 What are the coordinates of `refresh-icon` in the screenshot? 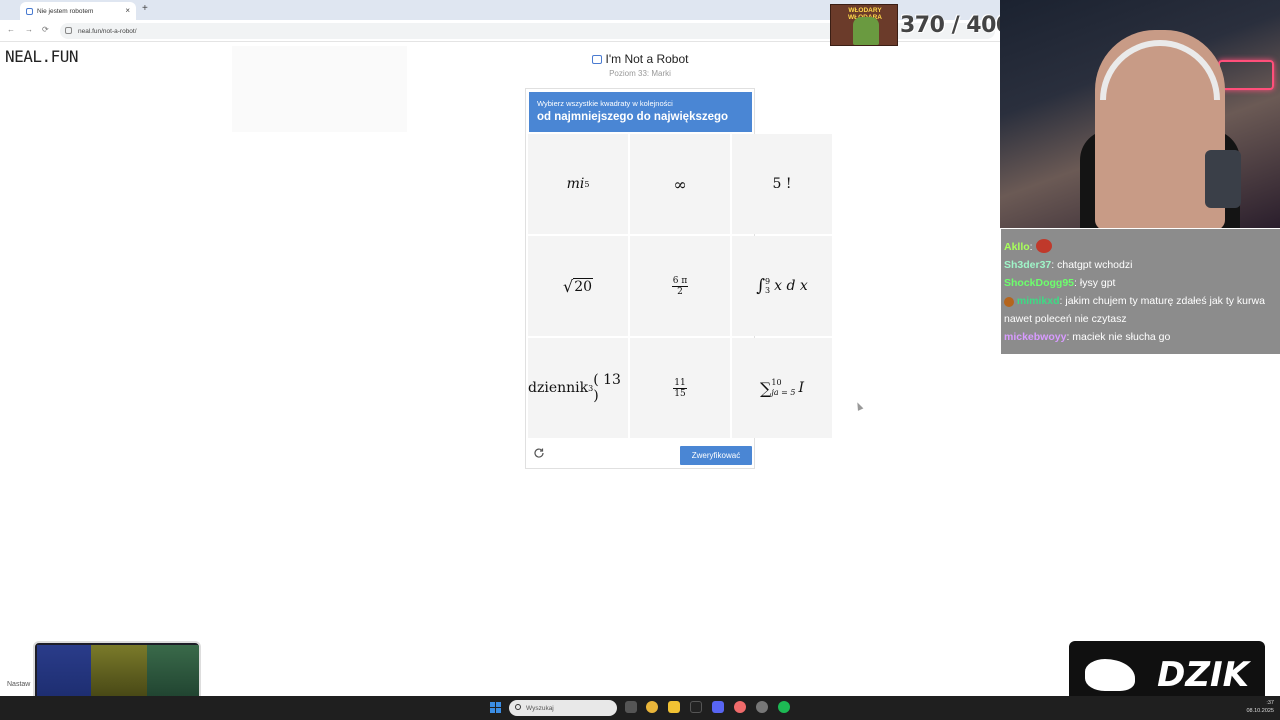 It's located at (539, 453).